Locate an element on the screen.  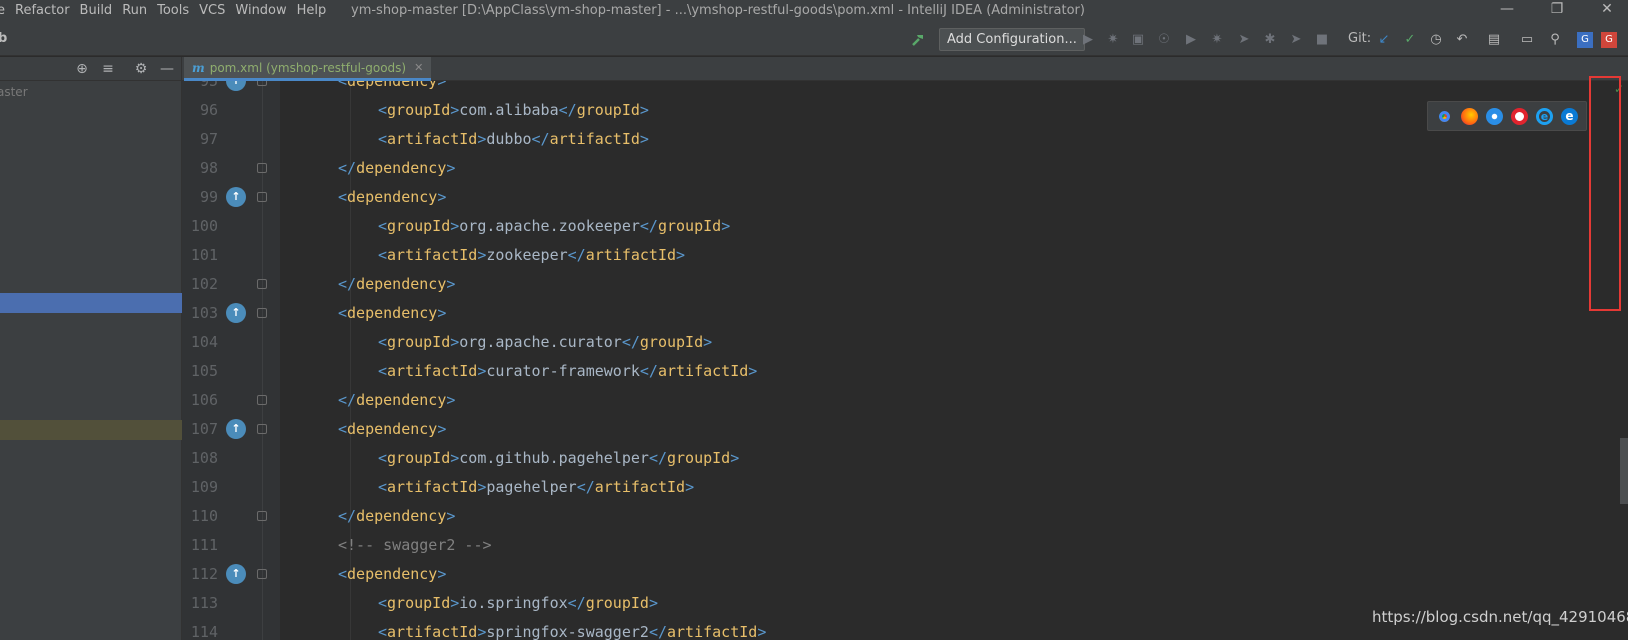
hide-panel-icon: — is located at coordinates (167, 69).